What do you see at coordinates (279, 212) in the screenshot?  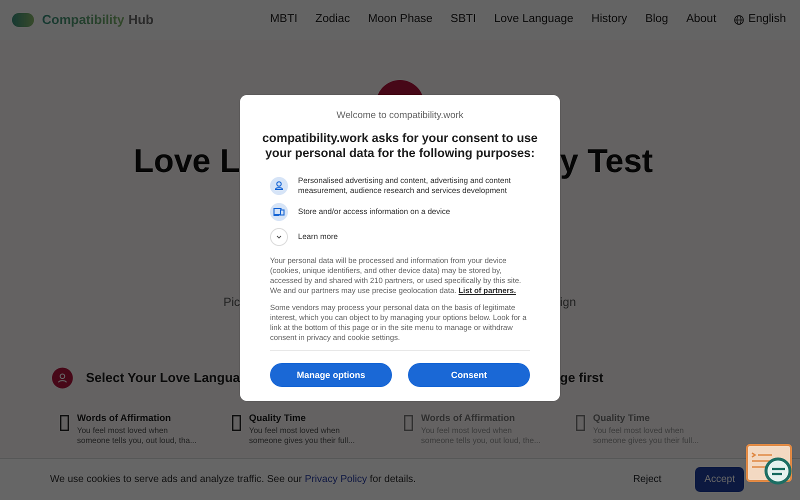 I see `device-icon` at bounding box center [279, 212].